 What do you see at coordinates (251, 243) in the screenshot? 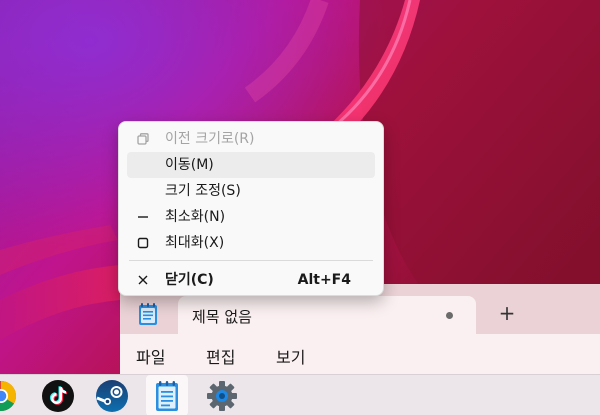
I see `menu-item-maximize: 최대화(X)` at bounding box center [251, 243].